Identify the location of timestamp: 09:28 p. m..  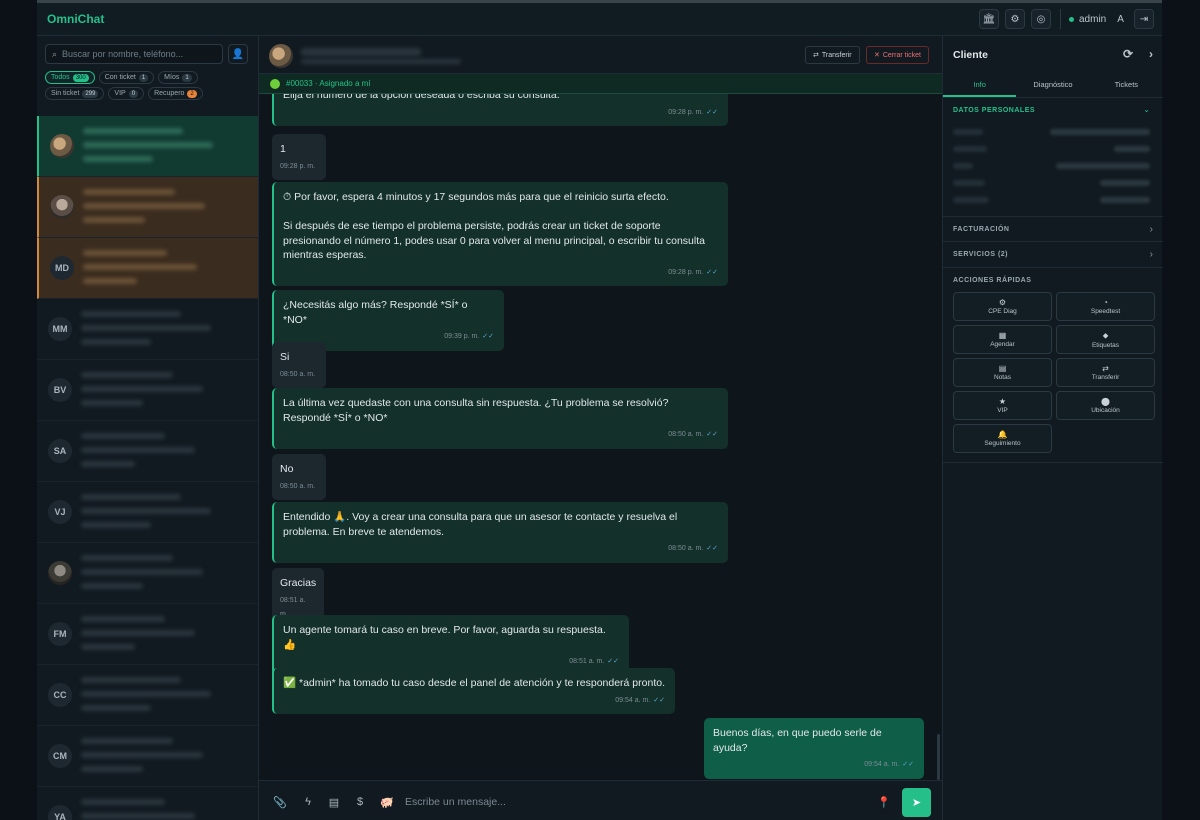
(298, 166).